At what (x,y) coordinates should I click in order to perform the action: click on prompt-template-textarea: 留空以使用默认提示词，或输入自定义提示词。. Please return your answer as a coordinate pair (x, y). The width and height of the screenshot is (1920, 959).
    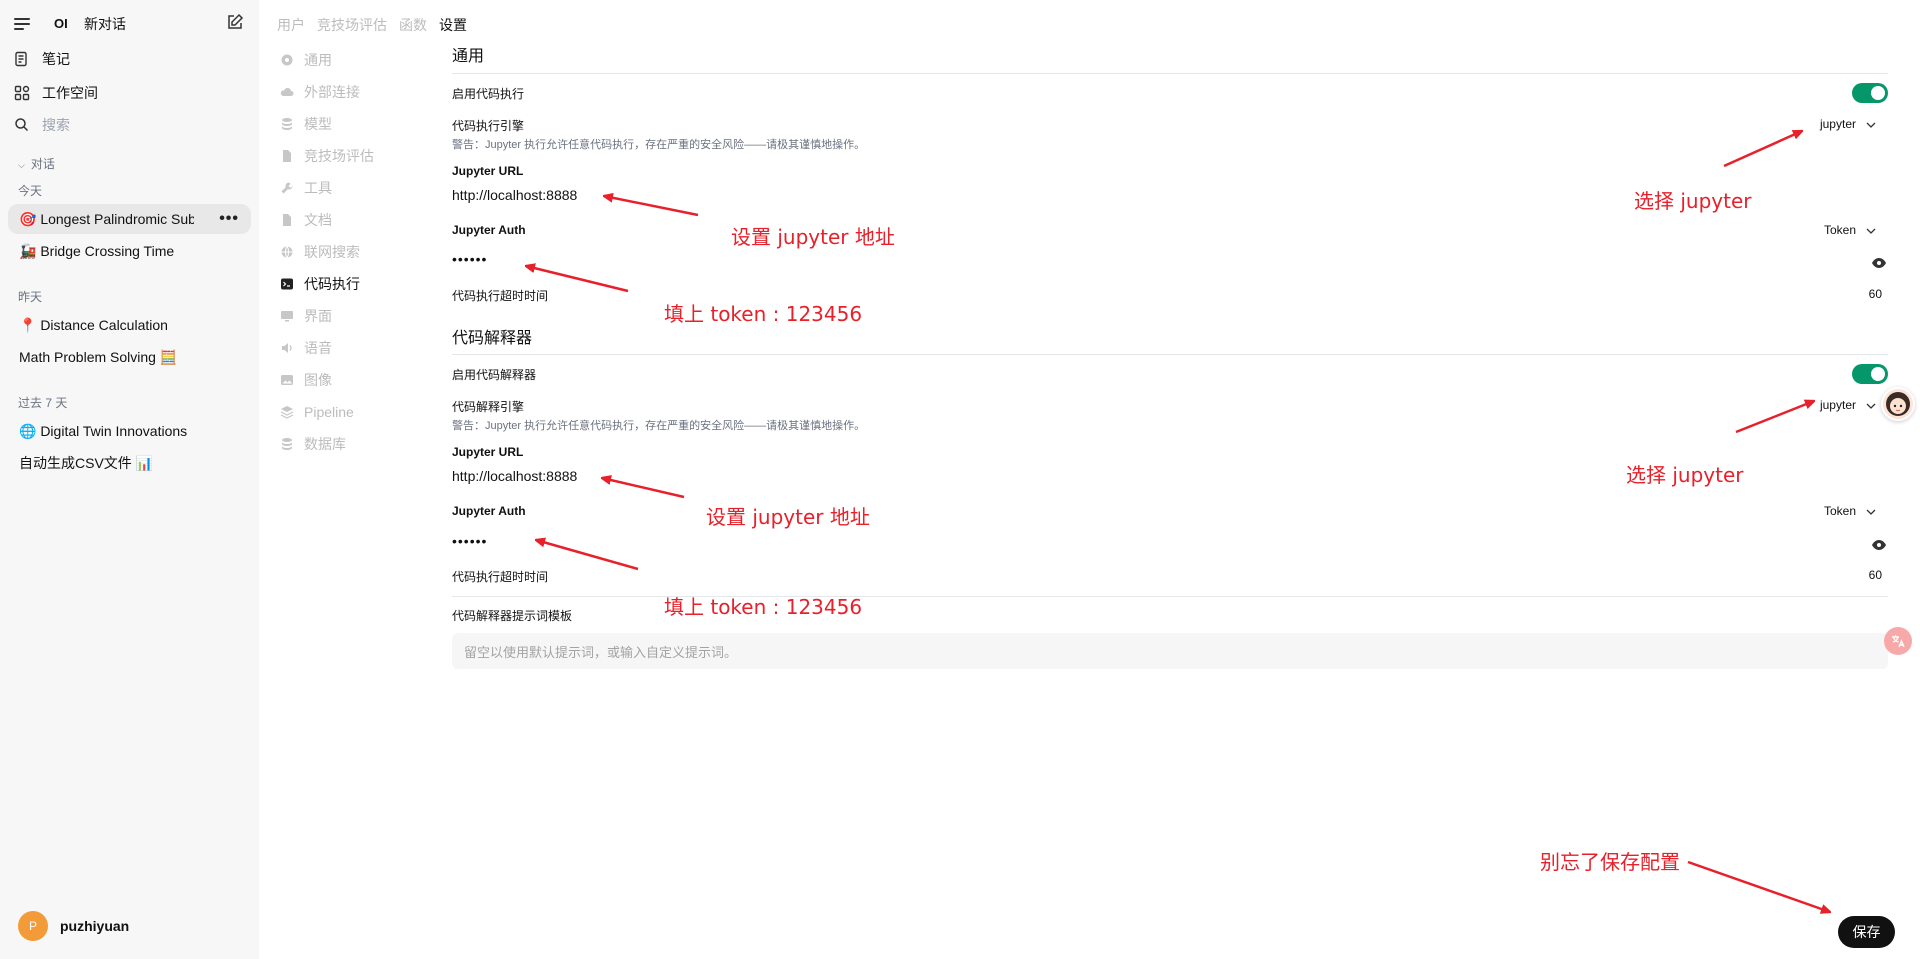
    Looking at the image, I should click on (1170, 651).